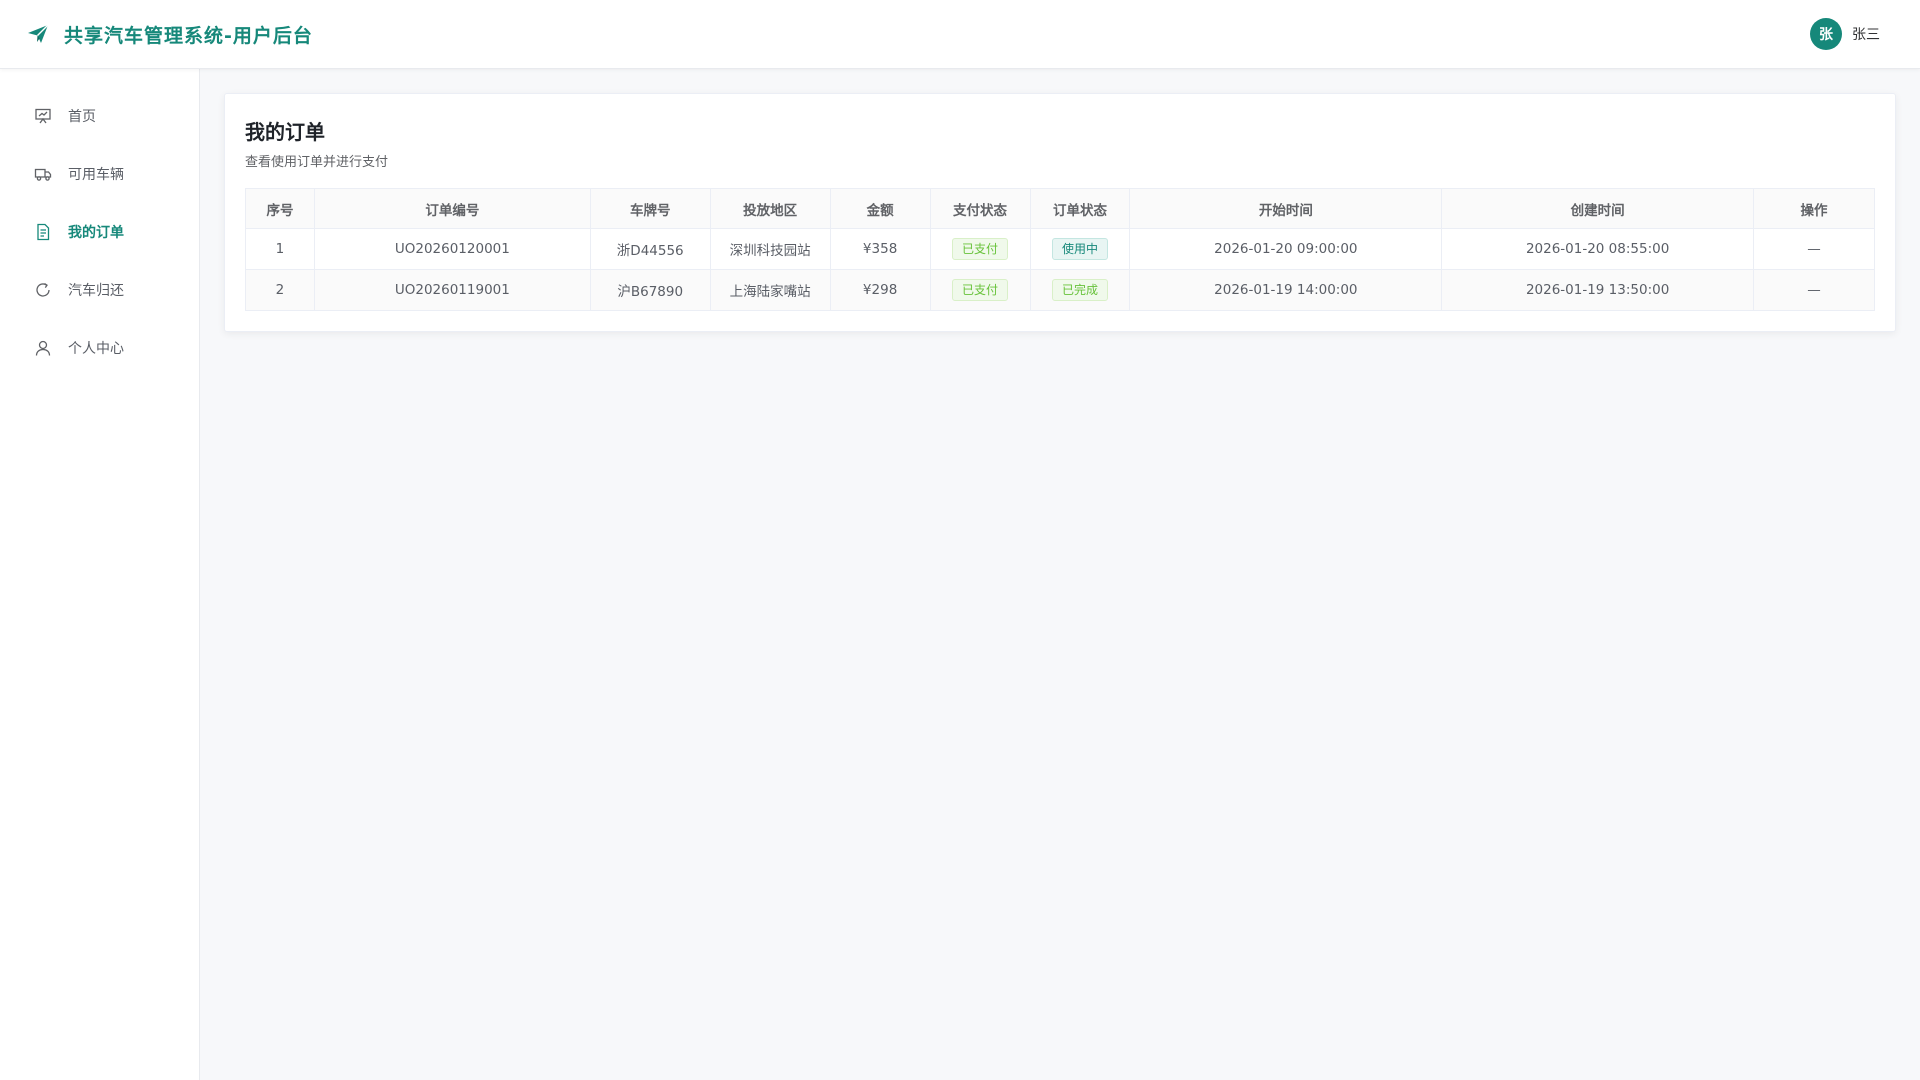 Image resolution: width=1920 pixels, height=1080 pixels. I want to click on column-header: 开始时间, so click(1286, 208).